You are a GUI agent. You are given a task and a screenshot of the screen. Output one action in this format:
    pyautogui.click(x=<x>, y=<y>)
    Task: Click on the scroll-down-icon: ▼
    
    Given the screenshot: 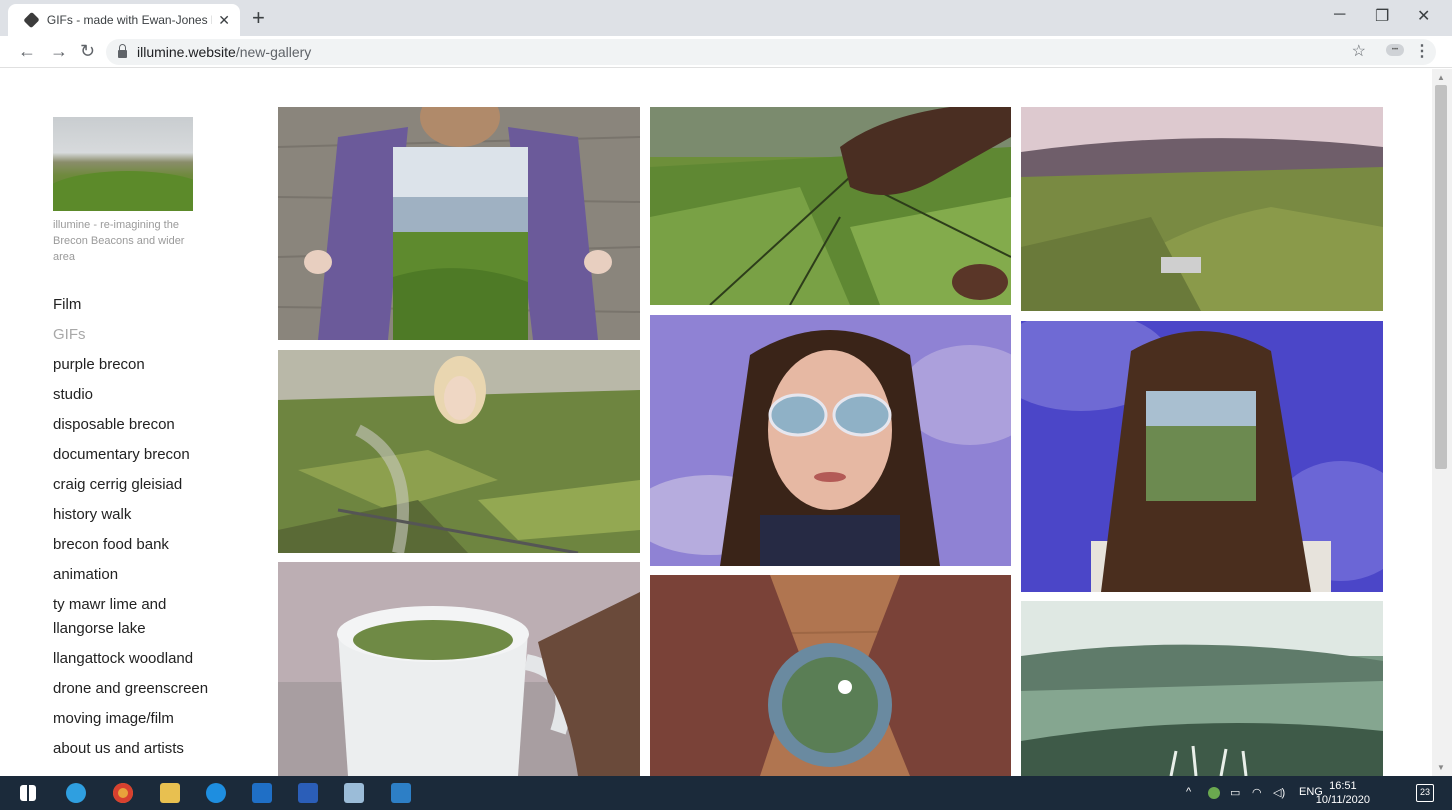 What is the action you would take?
    pyautogui.click(x=1441, y=767)
    